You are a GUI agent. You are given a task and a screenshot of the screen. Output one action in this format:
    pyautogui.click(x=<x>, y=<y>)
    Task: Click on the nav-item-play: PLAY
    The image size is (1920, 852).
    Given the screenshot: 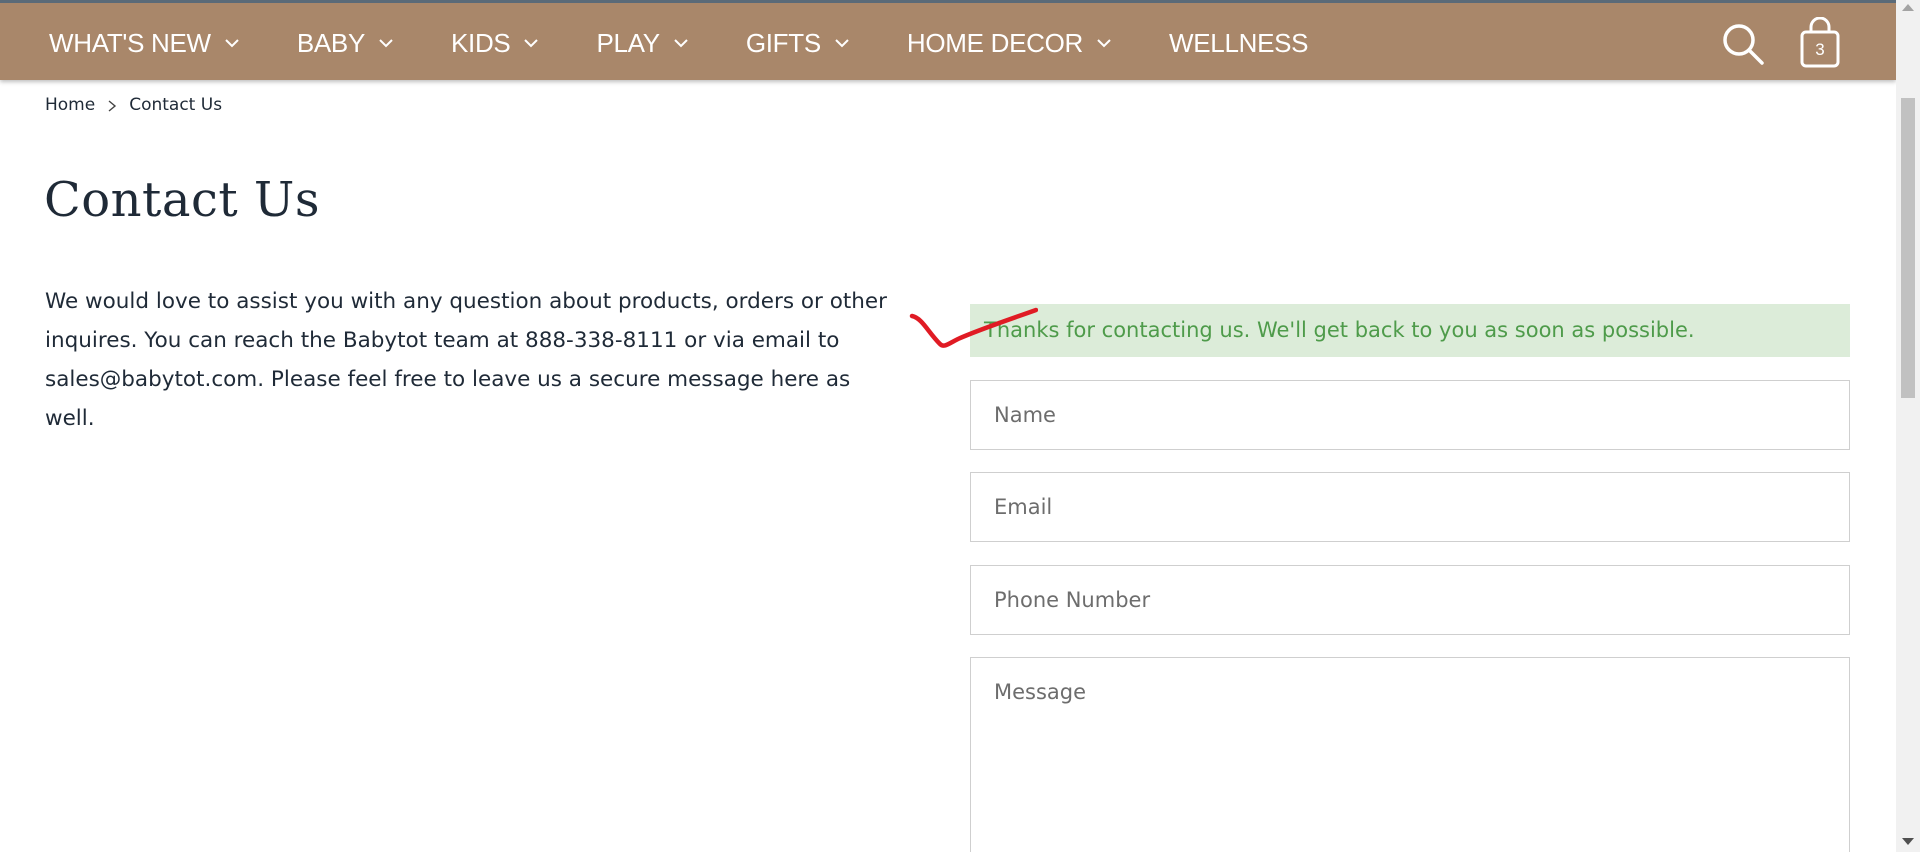 What is the action you would take?
    pyautogui.click(x=642, y=43)
    